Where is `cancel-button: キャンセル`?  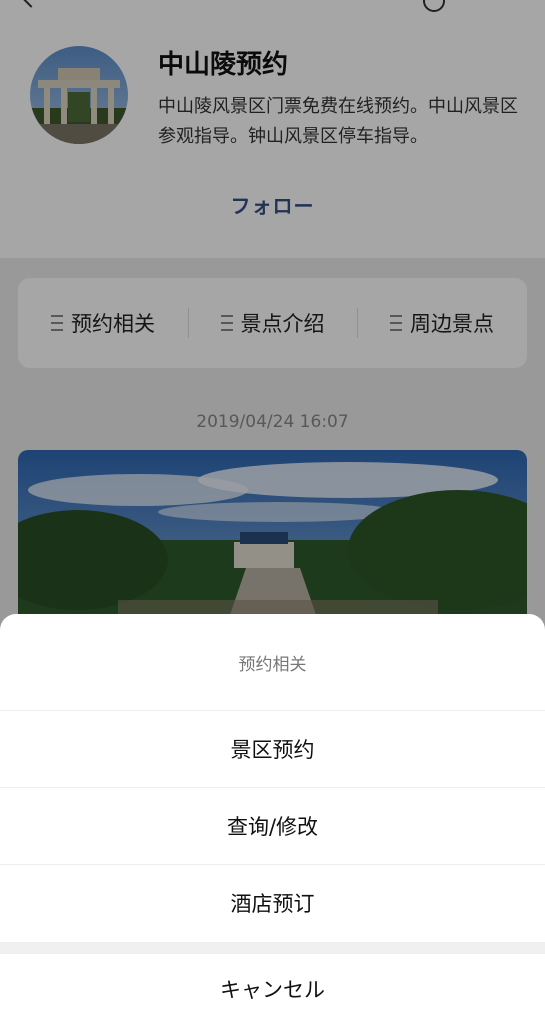 cancel-button: キャンセル is located at coordinates (272, 989).